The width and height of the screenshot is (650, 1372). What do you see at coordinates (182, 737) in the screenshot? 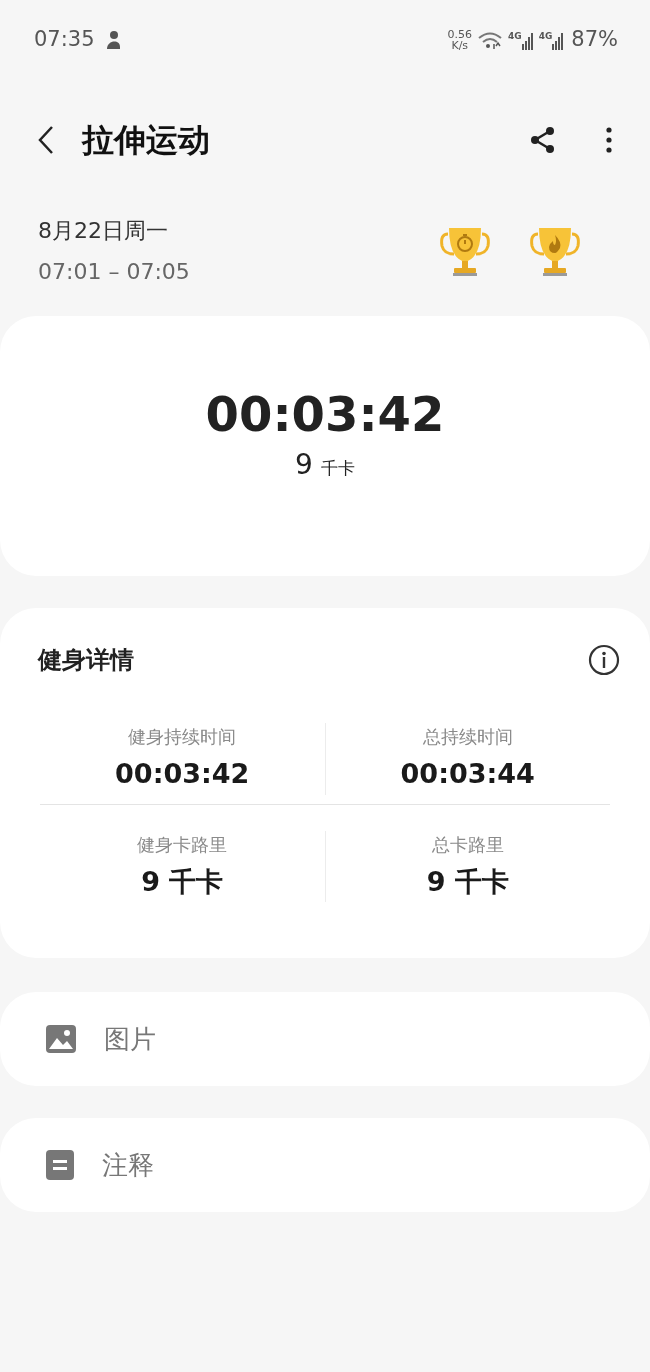
I see `stat-label: 健身持续时间` at bounding box center [182, 737].